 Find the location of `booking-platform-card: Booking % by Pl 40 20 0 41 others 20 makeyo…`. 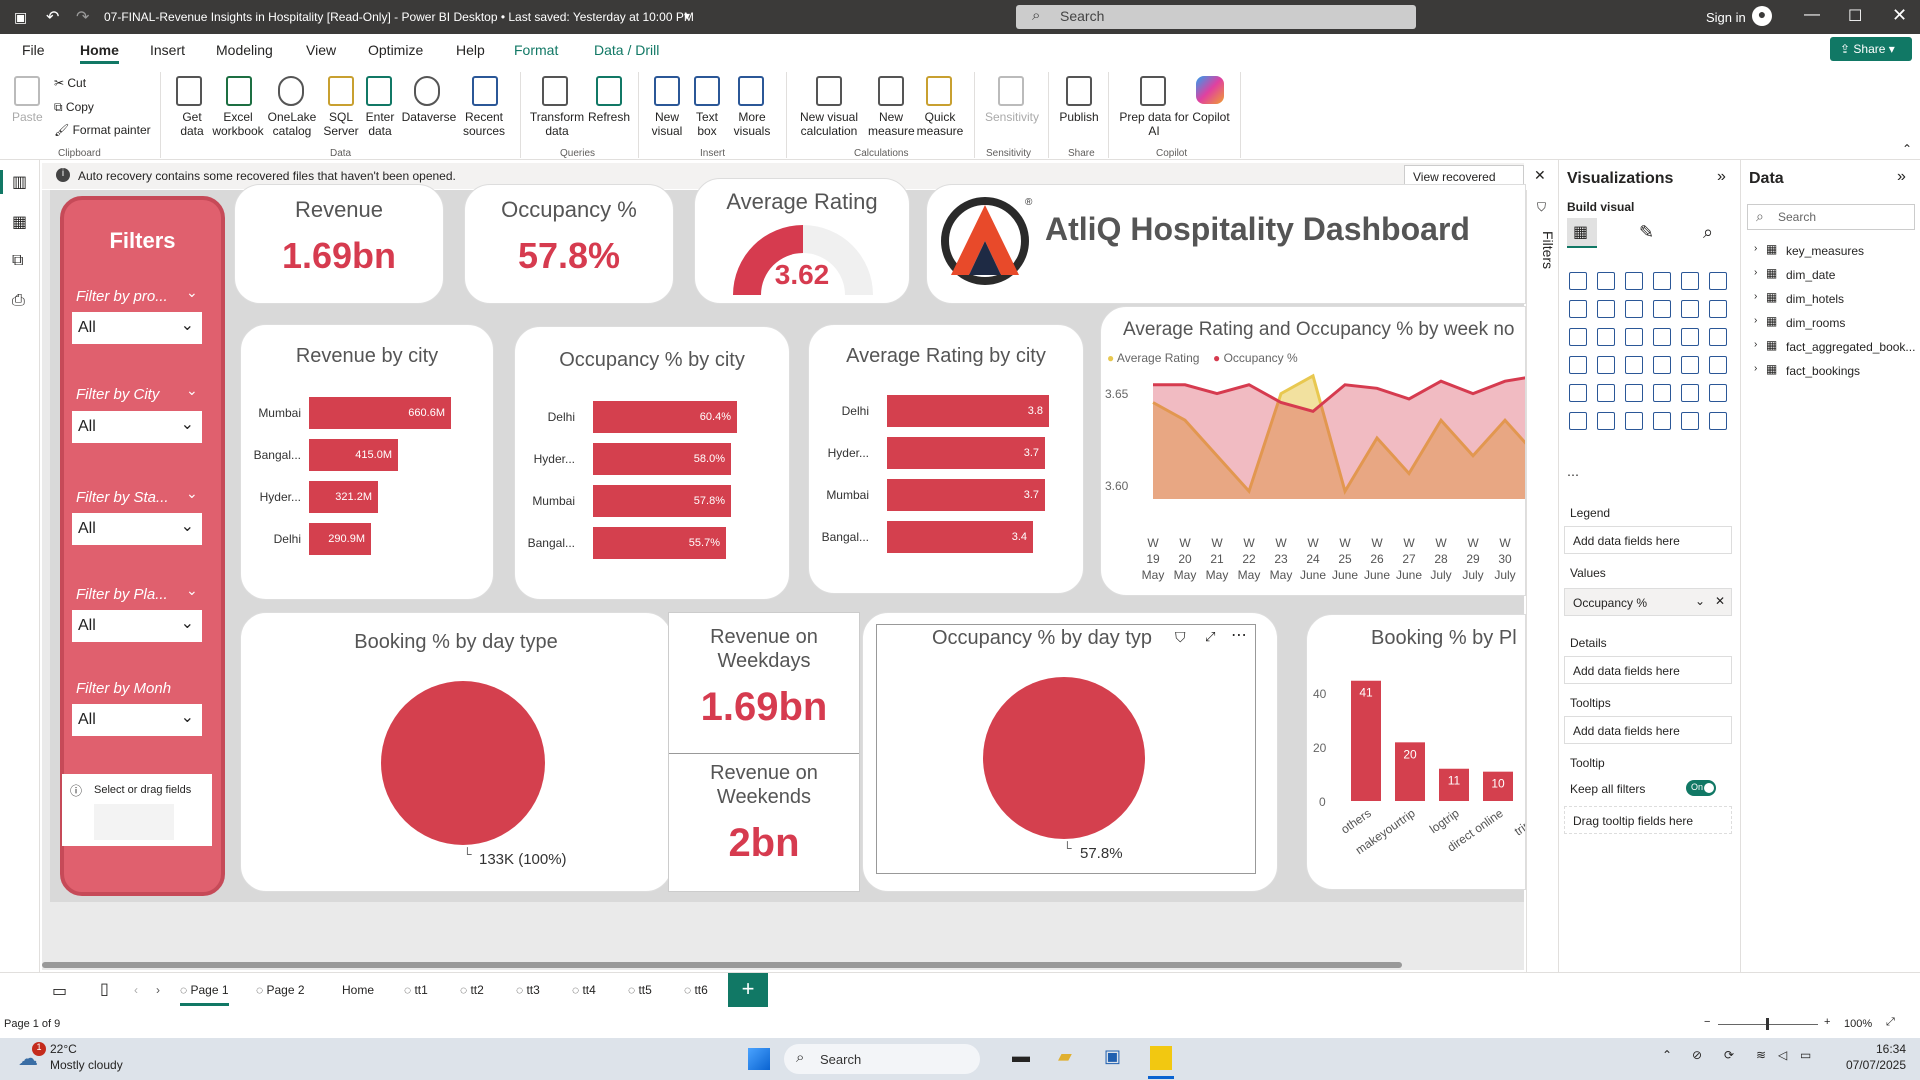

booking-platform-card: Booking % by Pl 40 20 0 41 others 20 makeyo… is located at coordinates (1416, 752).